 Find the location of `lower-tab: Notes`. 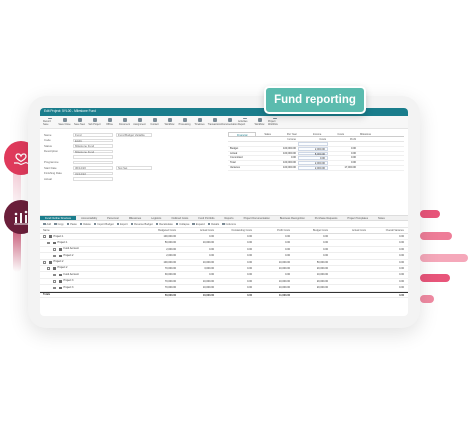

lower-tab: Notes is located at coordinates (381, 218).